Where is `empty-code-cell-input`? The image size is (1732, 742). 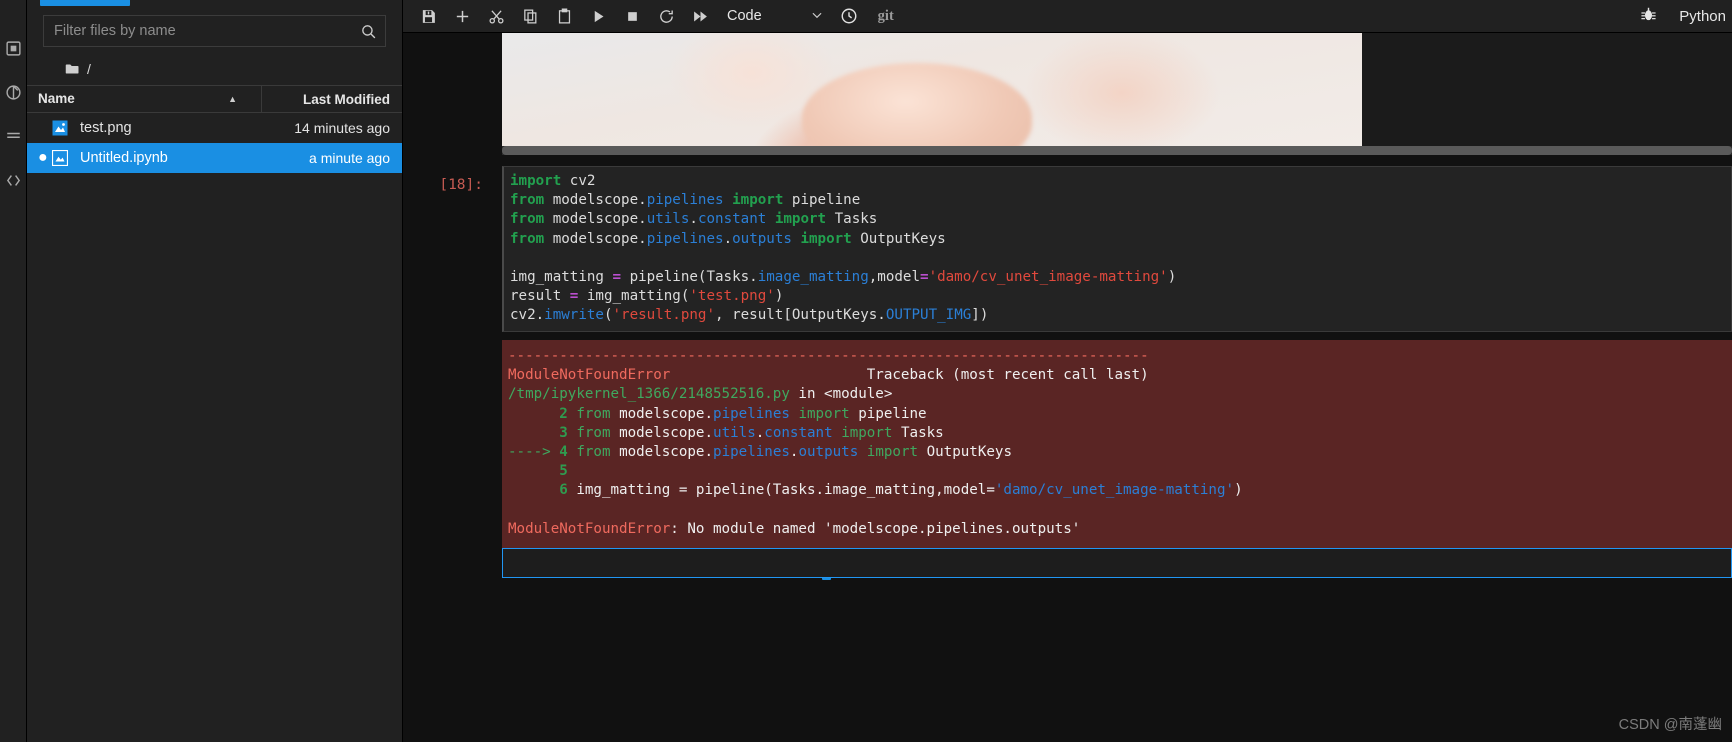 empty-code-cell-input is located at coordinates (1117, 563).